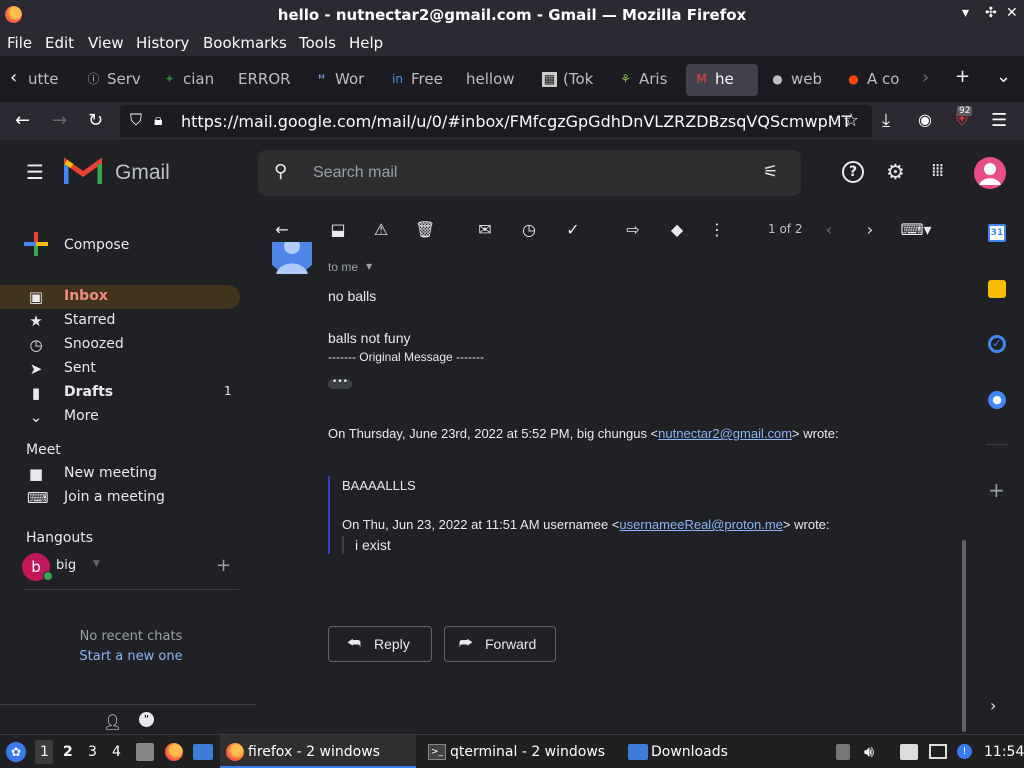 The image size is (1024, 768). What do you see at coordinates (96, 564) in the screenshot?
I see `contact-dropdown-icon: ▼` at bounding box center [96, 564].